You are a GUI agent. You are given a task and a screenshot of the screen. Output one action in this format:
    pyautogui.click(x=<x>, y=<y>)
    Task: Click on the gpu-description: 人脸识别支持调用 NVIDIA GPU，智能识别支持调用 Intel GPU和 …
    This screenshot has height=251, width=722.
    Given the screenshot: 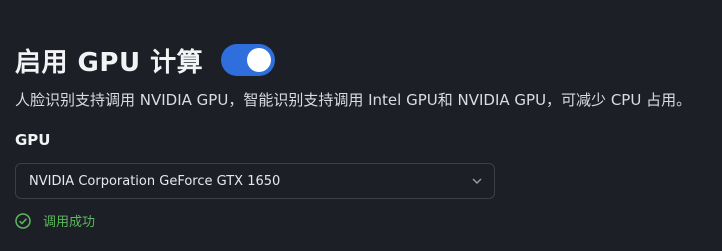 What is the action you would take?
    pyautogui.click(x=353, y=100)
    